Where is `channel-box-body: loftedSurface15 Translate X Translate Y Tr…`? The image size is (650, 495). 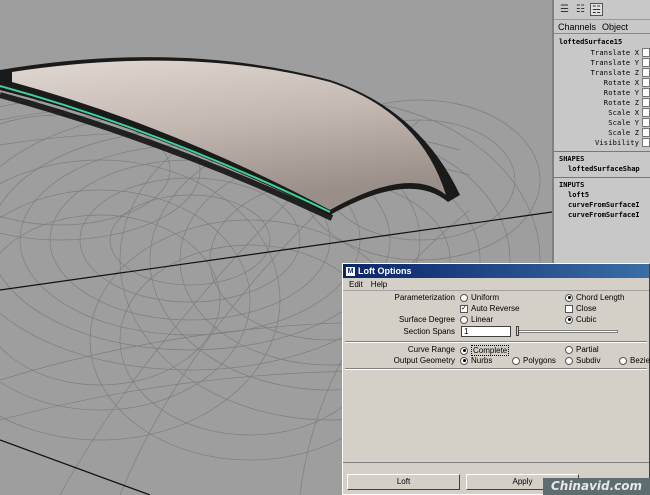 channel-box-body: loftedSurface15 Translate X Translate Y Tr… is located at coordinates (602, 127).